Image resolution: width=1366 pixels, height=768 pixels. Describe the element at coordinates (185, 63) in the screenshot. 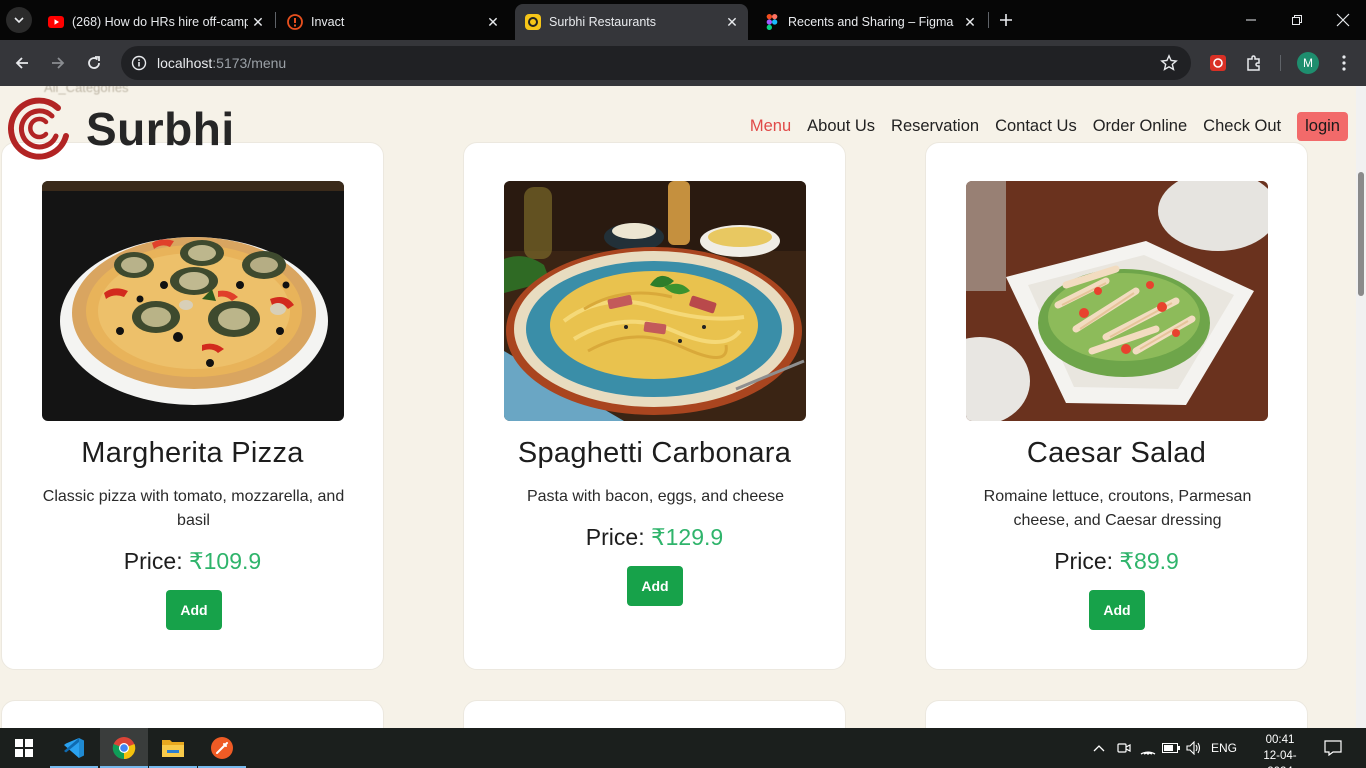

I see `url-host: localhost` at that location.